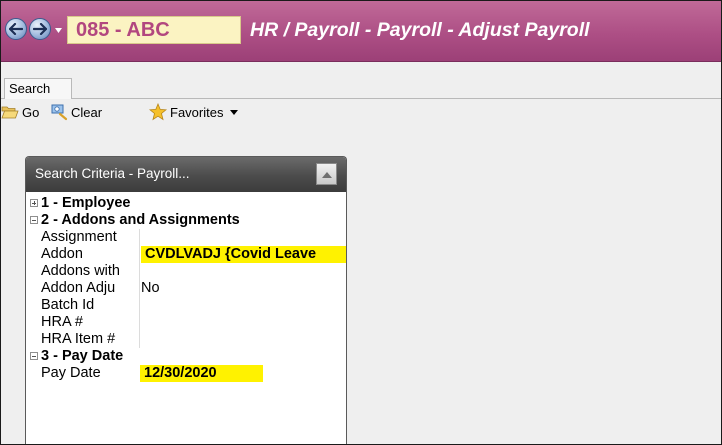 This screenshot has width=722, height=445. What do you see at coordinates (158, 112) in the screenshot?
I see `star-icon` at bounding box center [158, 112].